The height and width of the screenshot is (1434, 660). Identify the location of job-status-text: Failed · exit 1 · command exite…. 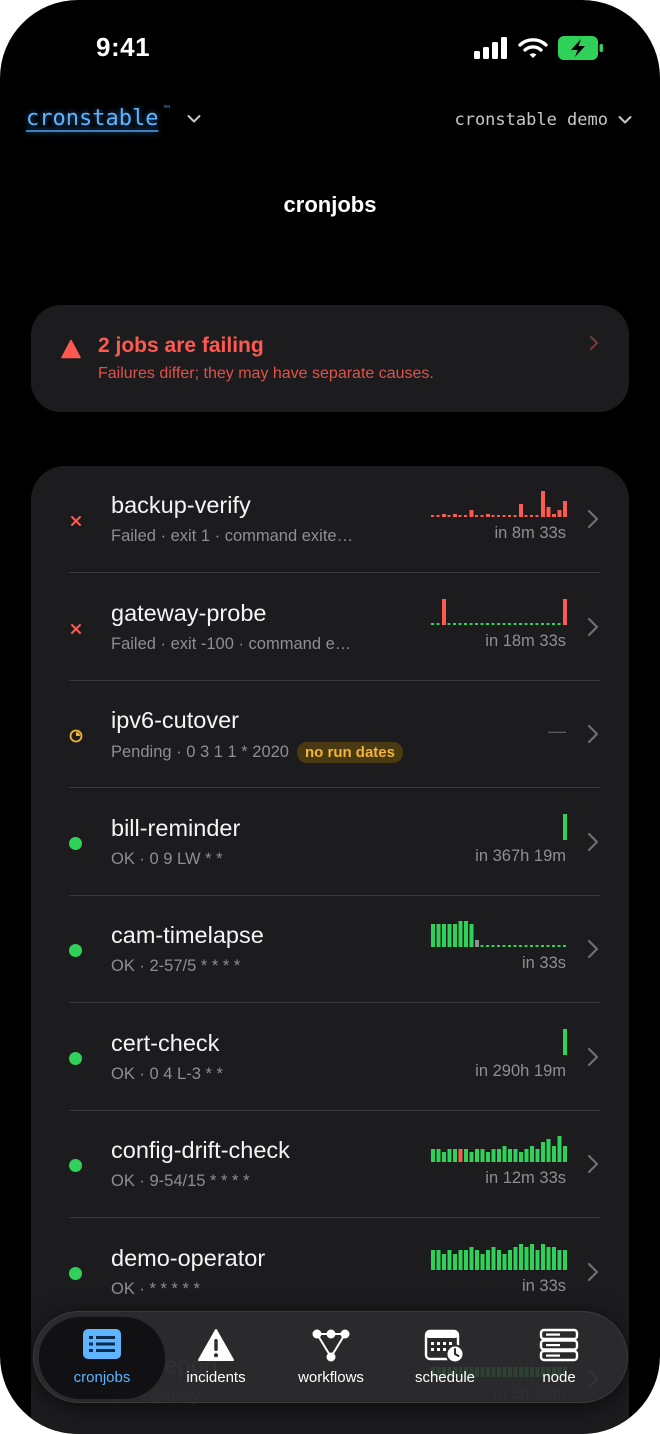
(232, 536).